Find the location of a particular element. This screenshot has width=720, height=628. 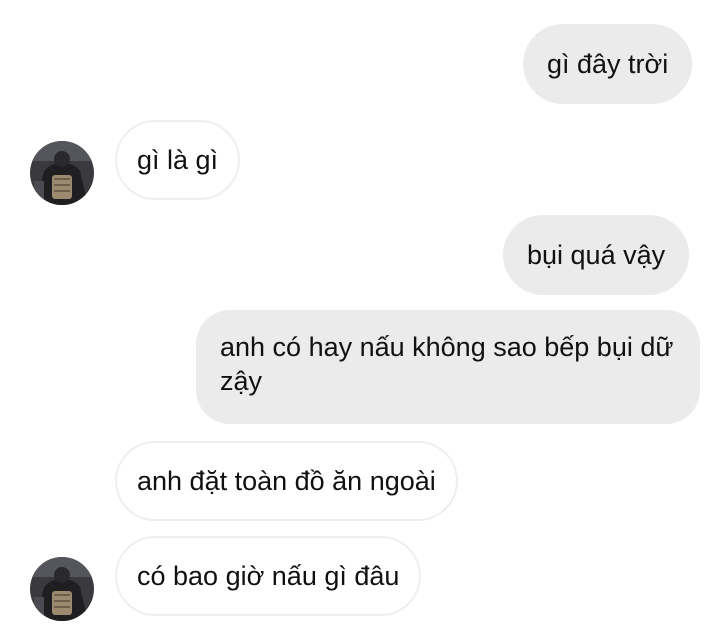

message-bubble-outgoing: gì đây trời is located at coordinates (608, 64).